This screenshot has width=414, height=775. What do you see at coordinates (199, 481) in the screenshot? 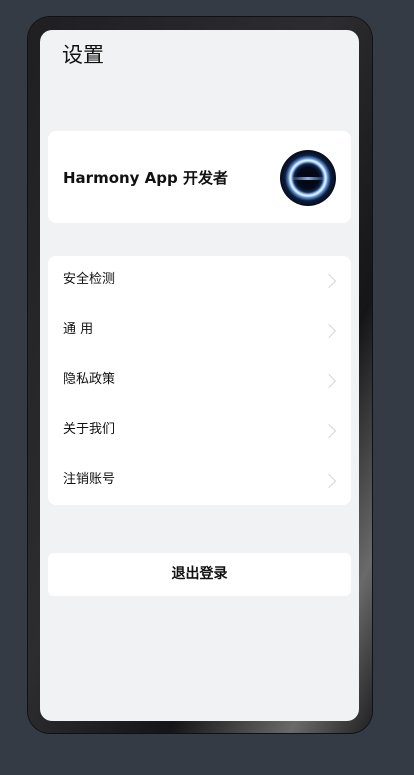
I see `menu-item-delete-account: 注销账号` at bounding box center [199, 481].